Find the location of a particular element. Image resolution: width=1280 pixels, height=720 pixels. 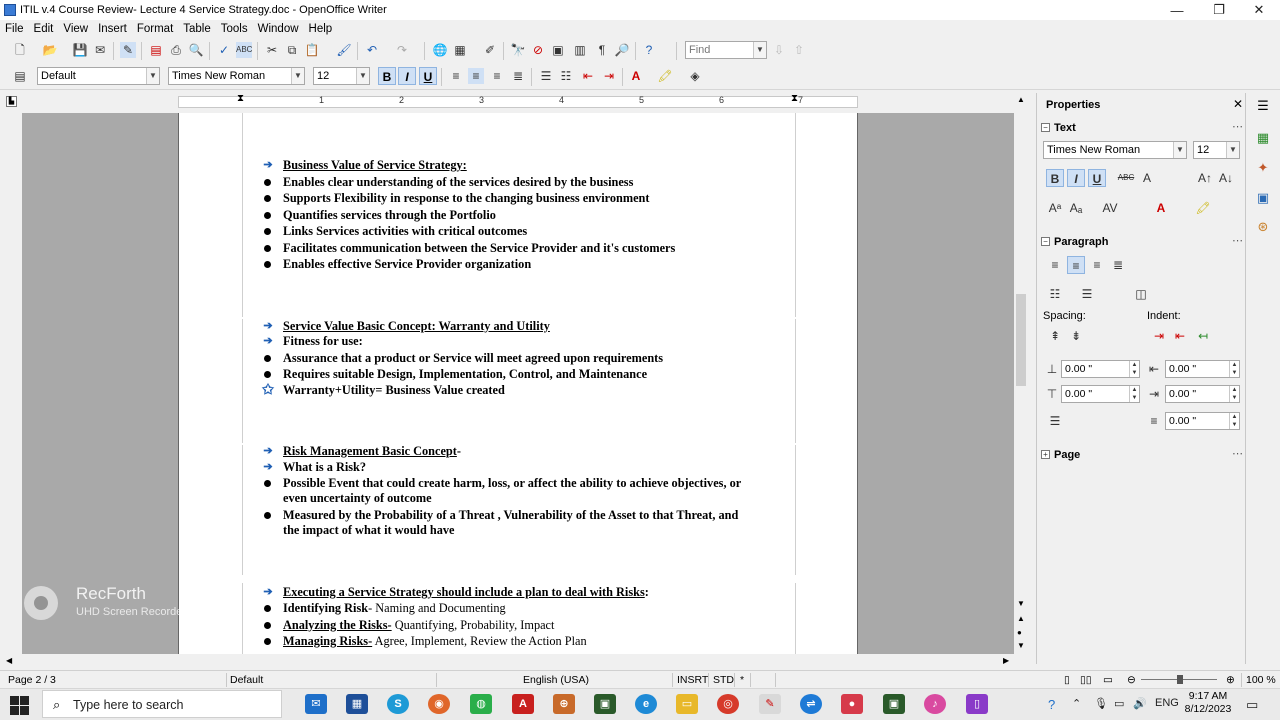

strikethrough-icon: ABC is located at coordinates (1126, 178).